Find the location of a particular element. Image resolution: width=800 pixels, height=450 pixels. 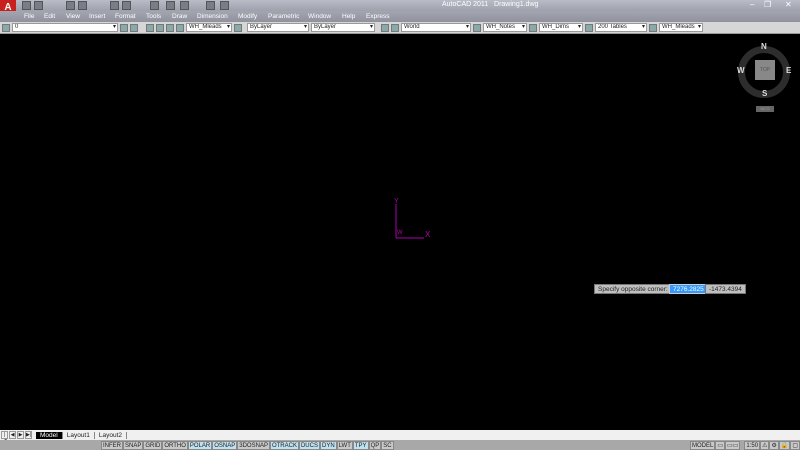

dynamic-input-x: 7276.2825 is located at coordinates (688, 289).